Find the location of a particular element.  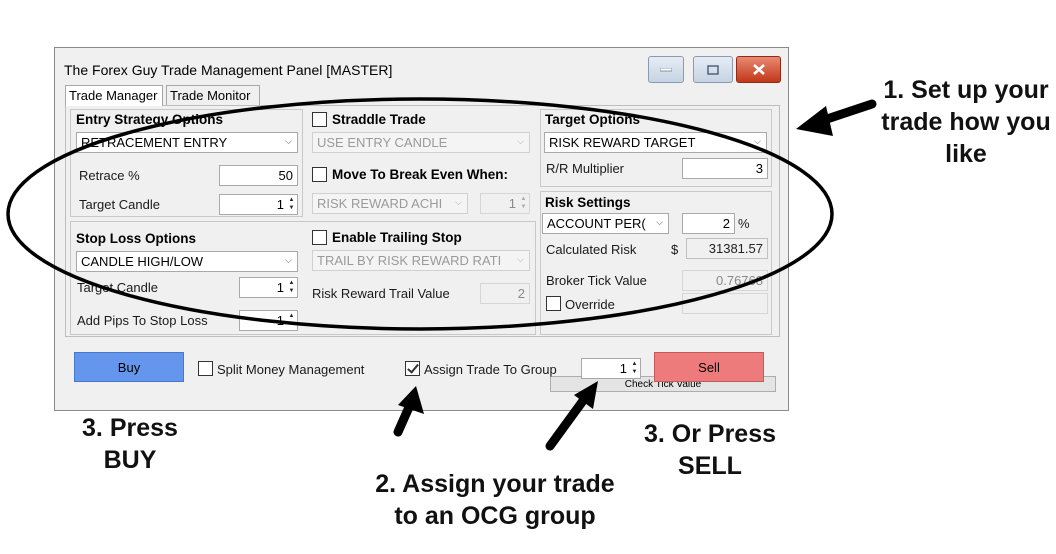

annotation-step3-sell-line2: SELL is located at coordinates (710, 466).